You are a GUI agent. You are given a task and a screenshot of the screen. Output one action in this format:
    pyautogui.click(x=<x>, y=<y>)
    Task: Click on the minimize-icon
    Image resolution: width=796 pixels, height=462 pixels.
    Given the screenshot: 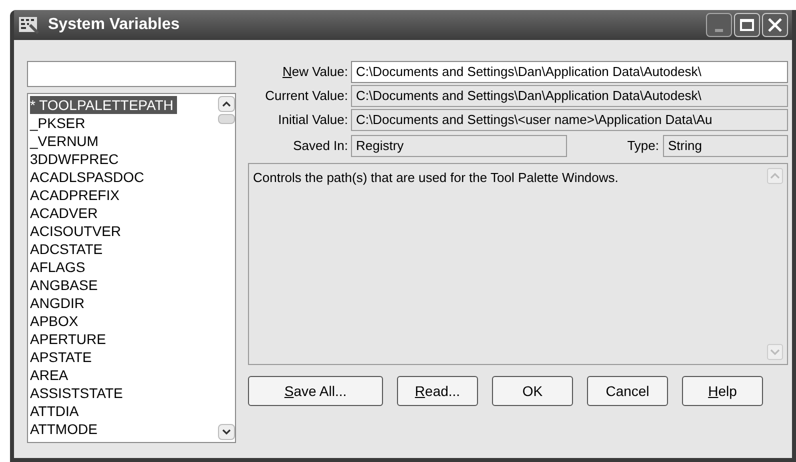 What is the action you would take?
    pyautogui.click(x=719, y=30)
    